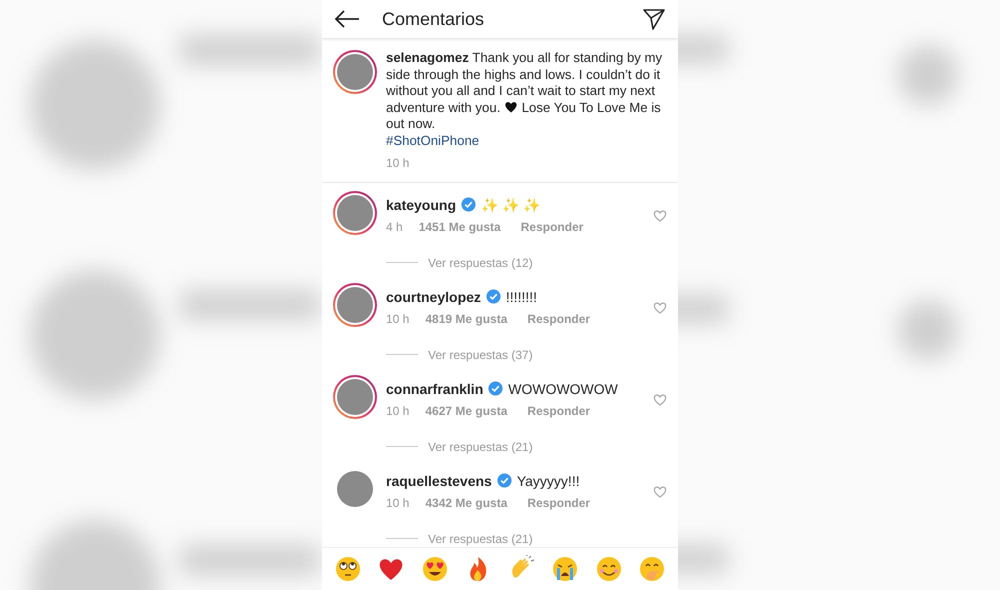 The height and width of the screenshot is (590, 1000). What do you see at coordinates (434, 569) in the screenshot?
I see `heart-eyes-face-icon` at bounding box center [434, 569].